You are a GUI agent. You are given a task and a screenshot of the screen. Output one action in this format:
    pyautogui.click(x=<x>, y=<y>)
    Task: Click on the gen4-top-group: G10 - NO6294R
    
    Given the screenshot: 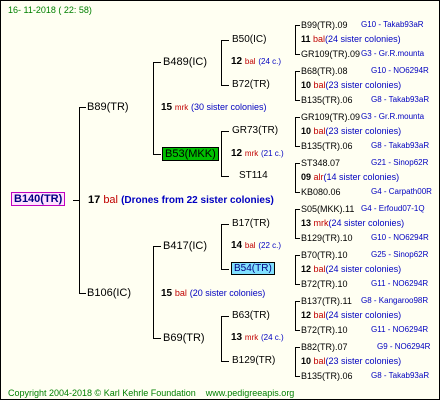 What is the action you would take?
    pyautogui.click(x=400, y=70)
    